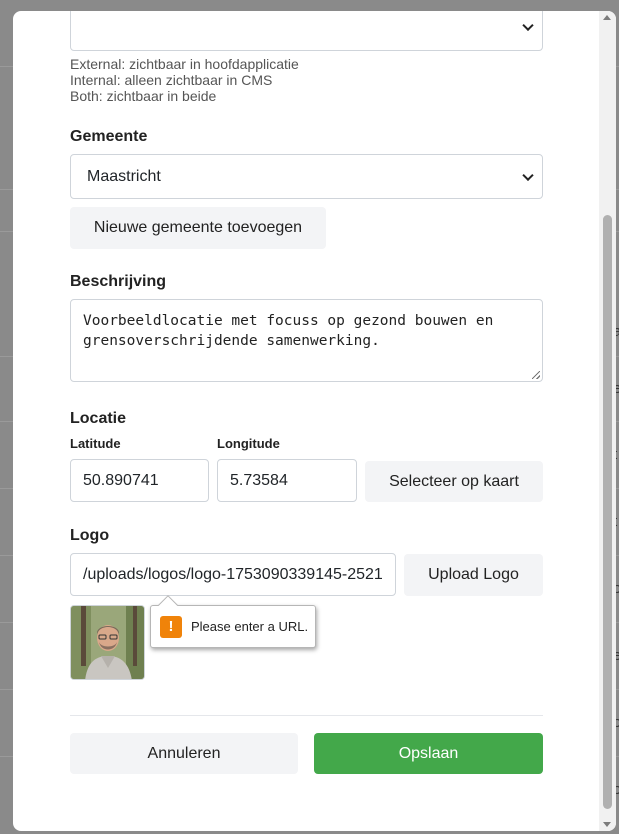 The width and height of the screenshot is (619, 834). I want to click on gemeente-select: Maastricht, so click(306, 176).